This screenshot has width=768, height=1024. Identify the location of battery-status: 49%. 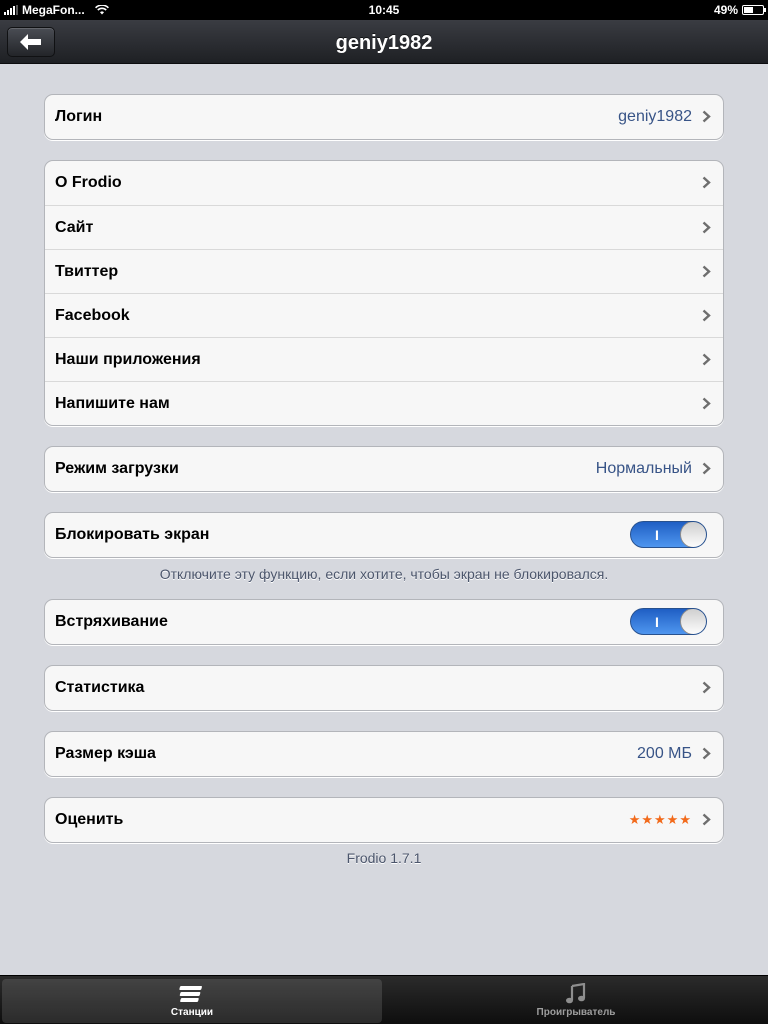
(739, 10).